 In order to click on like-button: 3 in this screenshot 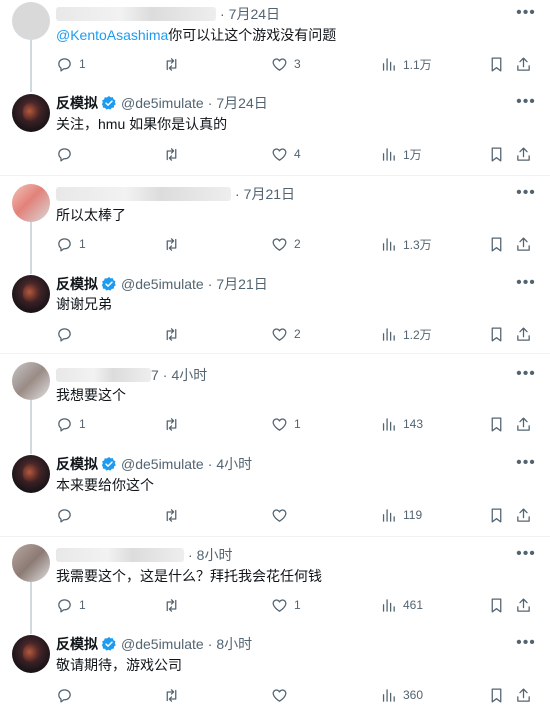, I will do `click(286, 64)`.